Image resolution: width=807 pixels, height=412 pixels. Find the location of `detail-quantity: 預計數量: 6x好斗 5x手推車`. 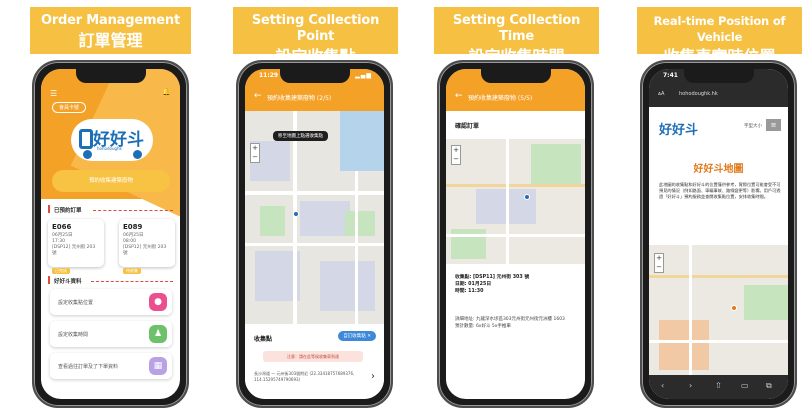

detail-quantity: 預計數量: 6x好斗 5x手推車 is located at coordinates (483, 326).